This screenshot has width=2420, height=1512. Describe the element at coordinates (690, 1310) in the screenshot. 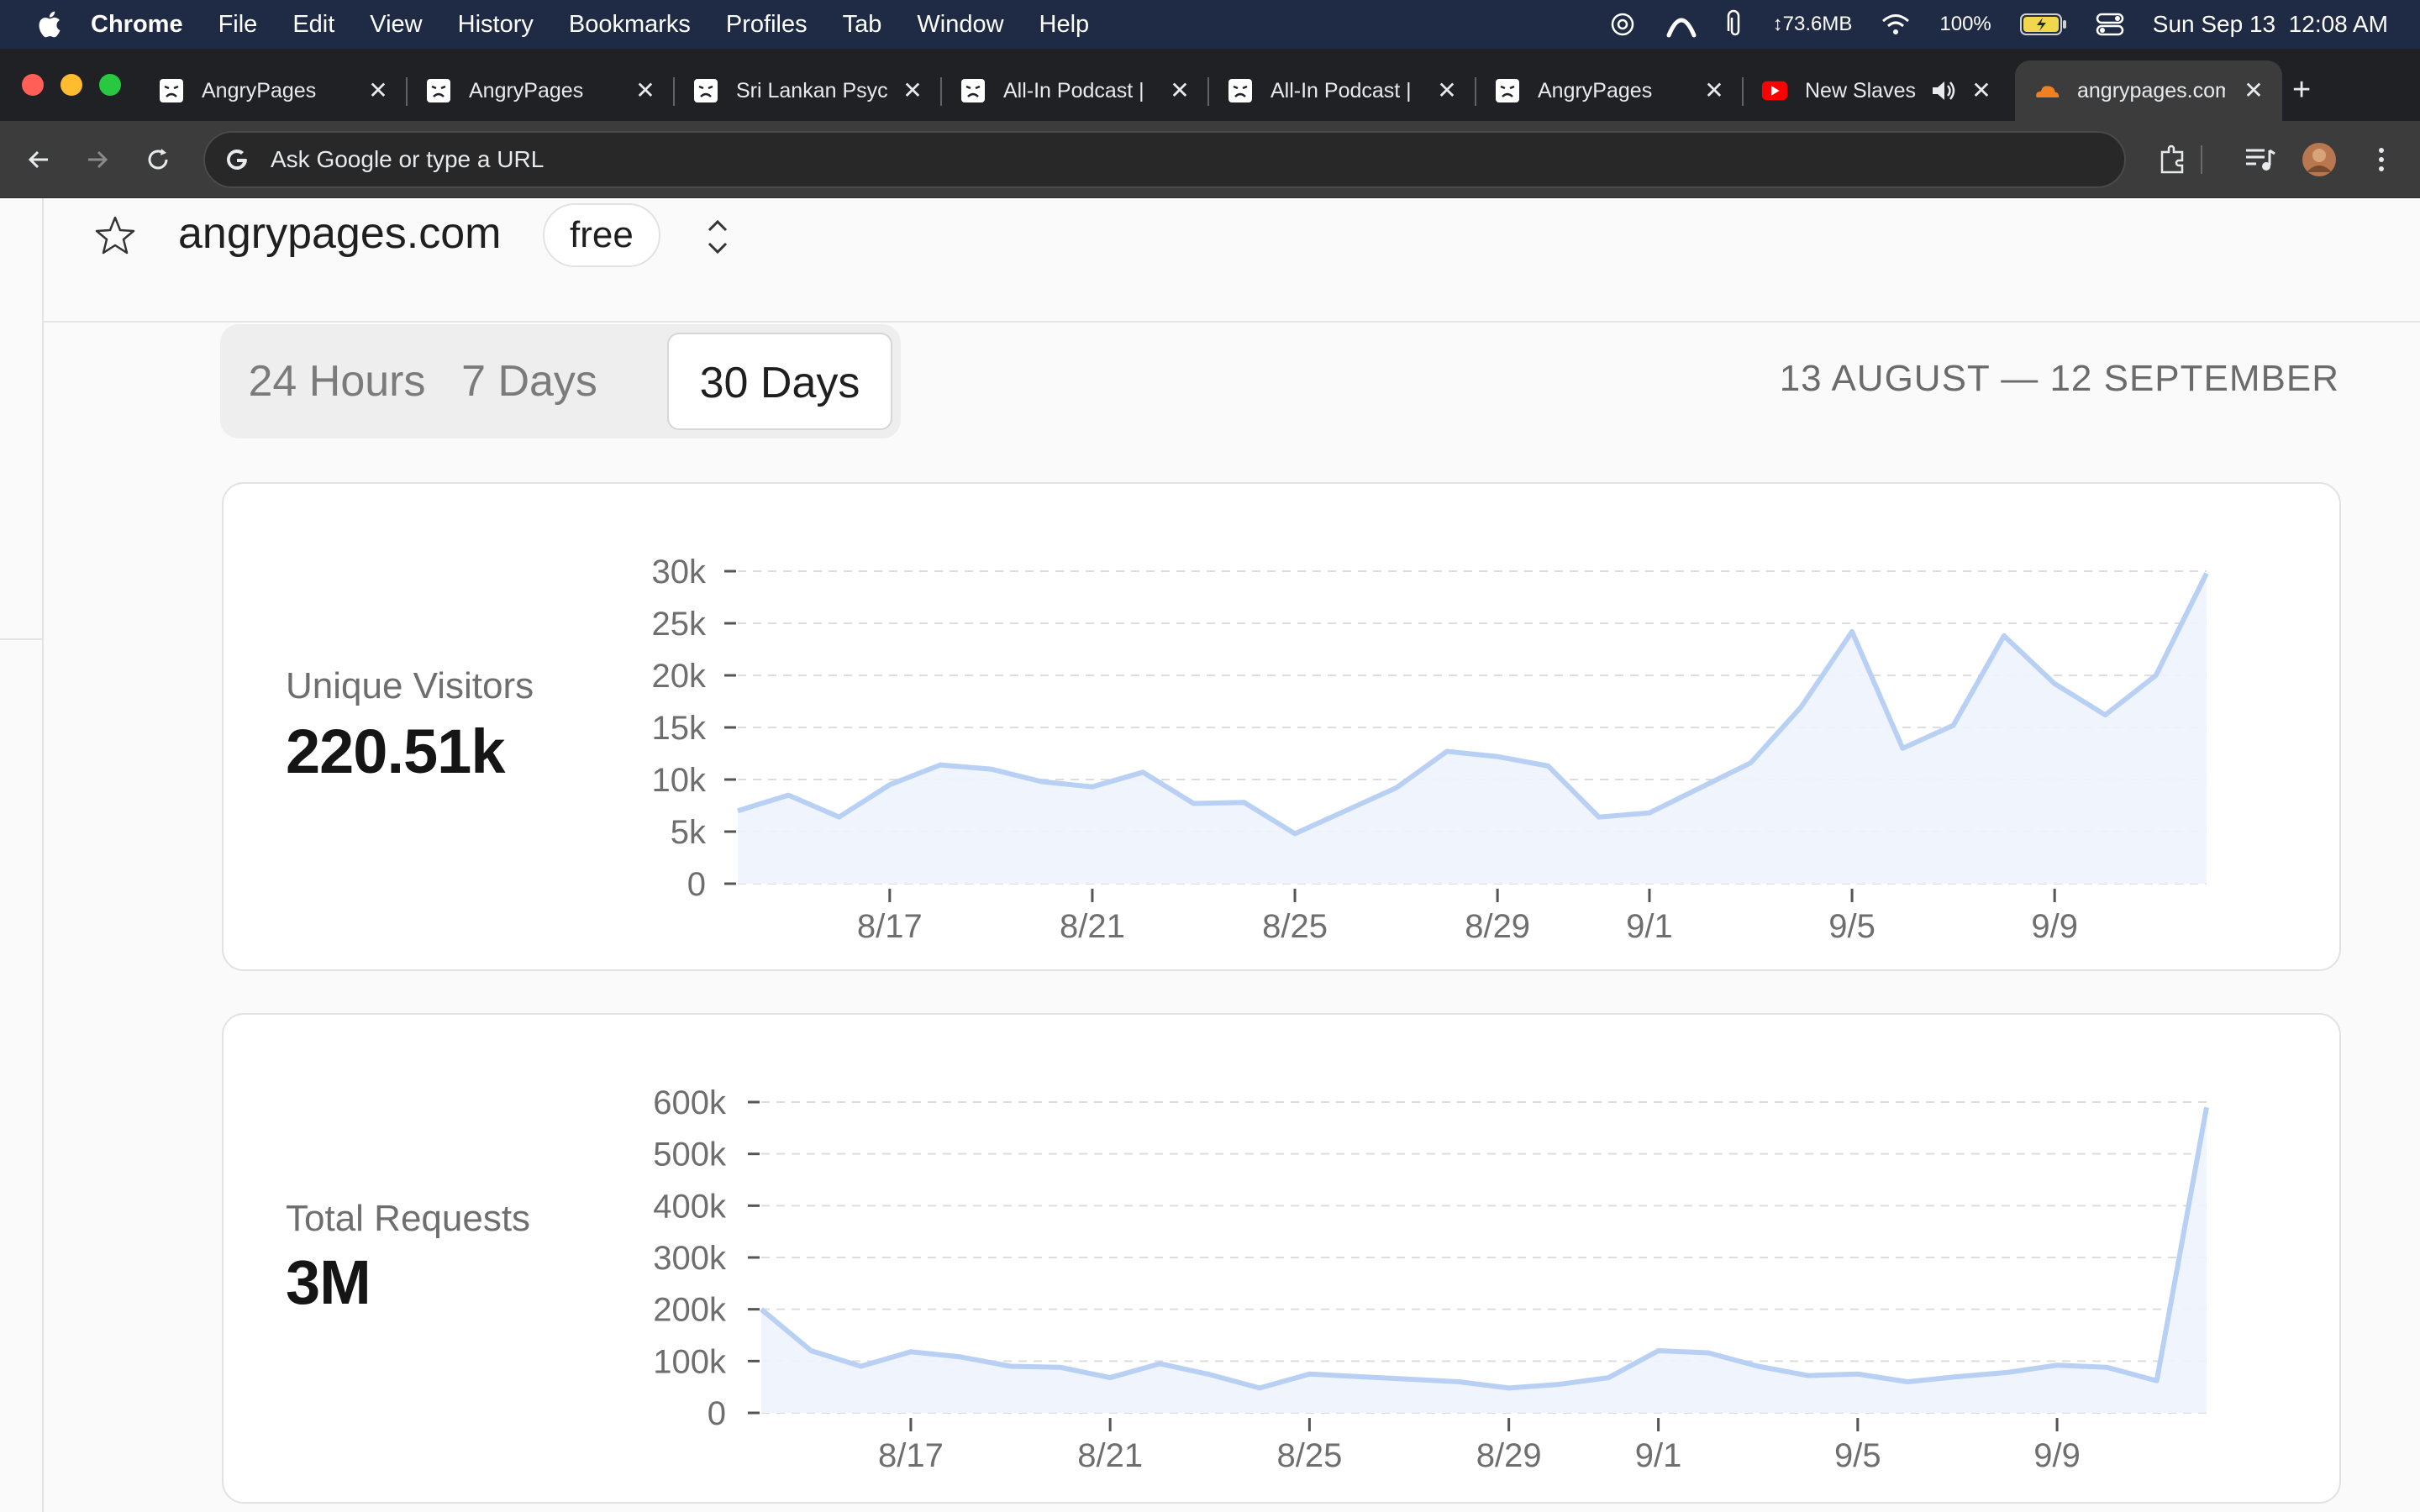

I see `y-tick-label: 200k` at that location.